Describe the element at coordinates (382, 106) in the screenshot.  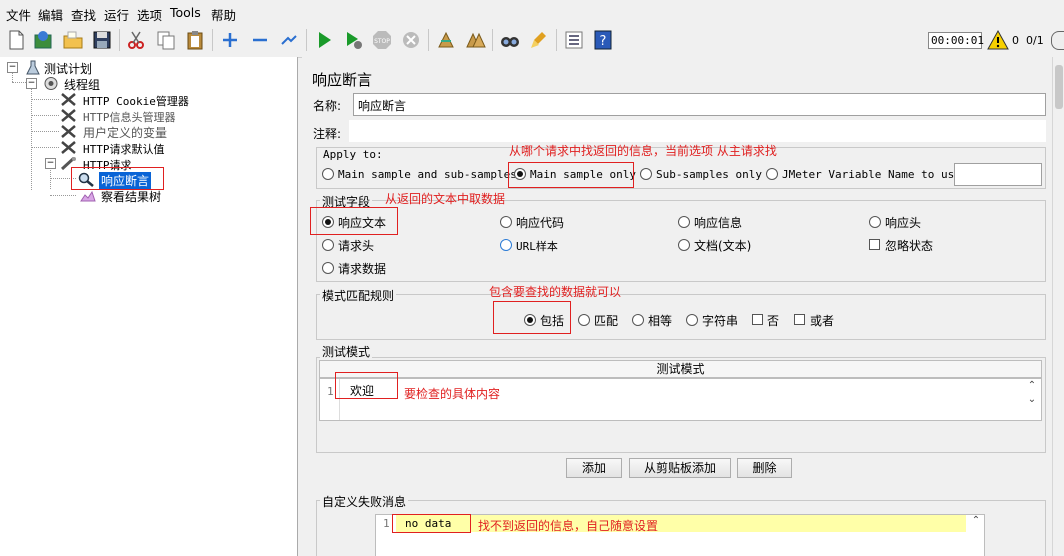
I see `name-value: 响应断言` at that location.